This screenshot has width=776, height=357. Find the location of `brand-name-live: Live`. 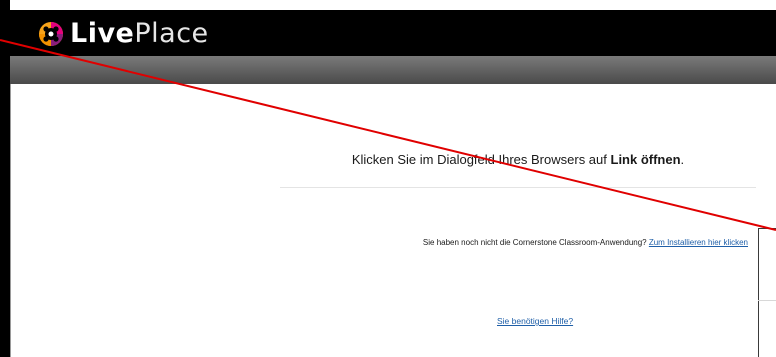

brand-name-live: Live is located at coordinates (102, 33).